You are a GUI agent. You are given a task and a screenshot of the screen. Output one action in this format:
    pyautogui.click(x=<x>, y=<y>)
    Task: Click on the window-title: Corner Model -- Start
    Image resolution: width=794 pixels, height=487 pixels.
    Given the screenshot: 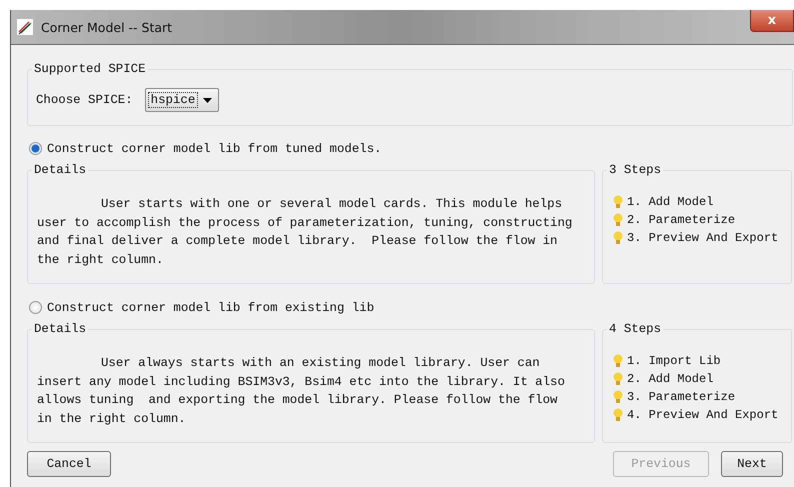 What is the action you would take?
    pyautogui.click(x=106, y=27)
    